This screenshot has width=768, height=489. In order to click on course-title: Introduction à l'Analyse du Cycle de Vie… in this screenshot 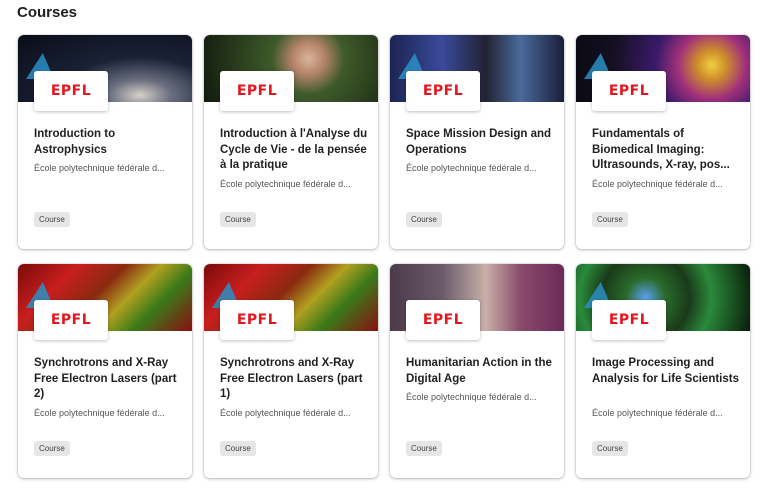, I will do `click(294, 149)`.